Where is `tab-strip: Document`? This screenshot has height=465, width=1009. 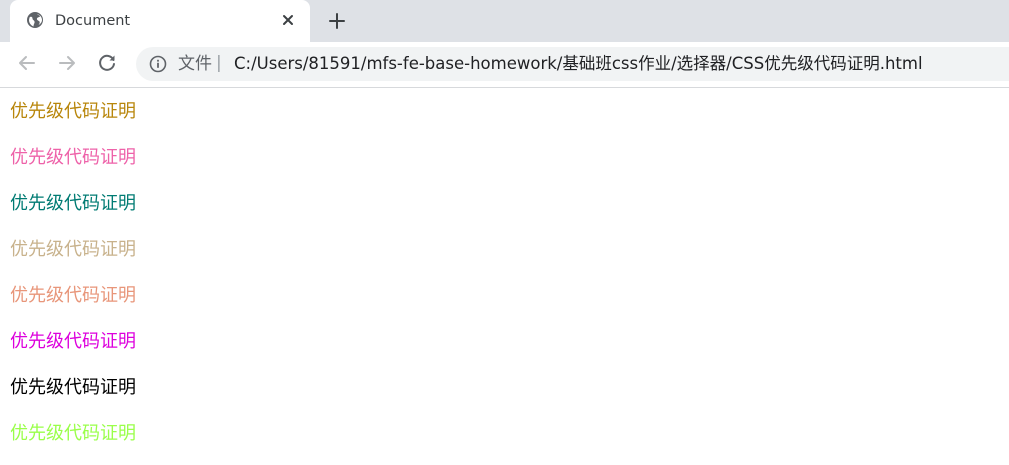 tab-strip: Document is located at coordinates (504, 21).